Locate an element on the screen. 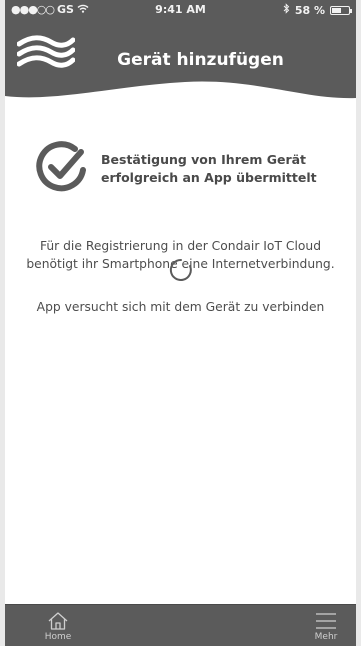 The height and width of the screenshot is (646, 361). tab-more-label: Mehr is located at coordinates (326, 637).